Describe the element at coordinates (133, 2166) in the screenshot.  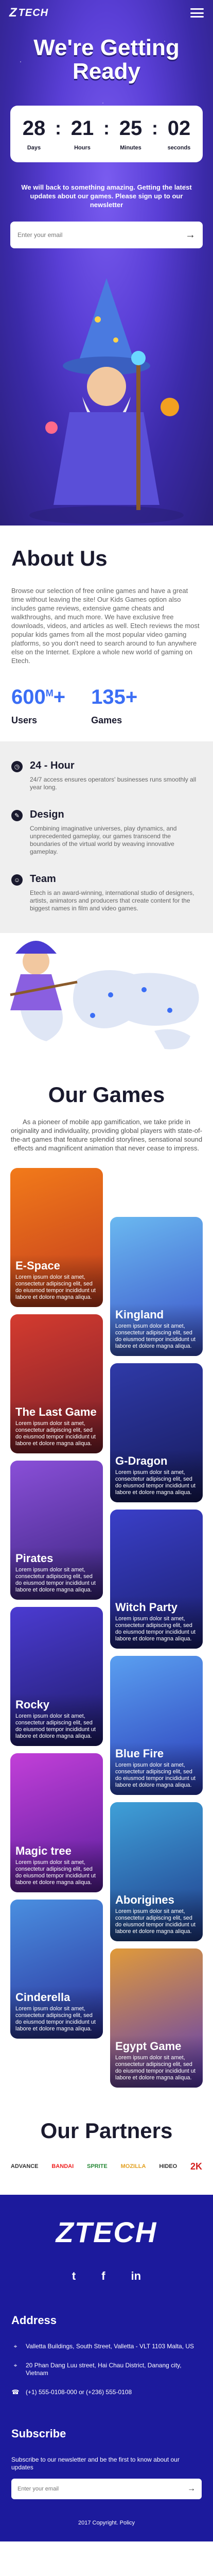
I see `partner-logo: MOZILLA` at that location.